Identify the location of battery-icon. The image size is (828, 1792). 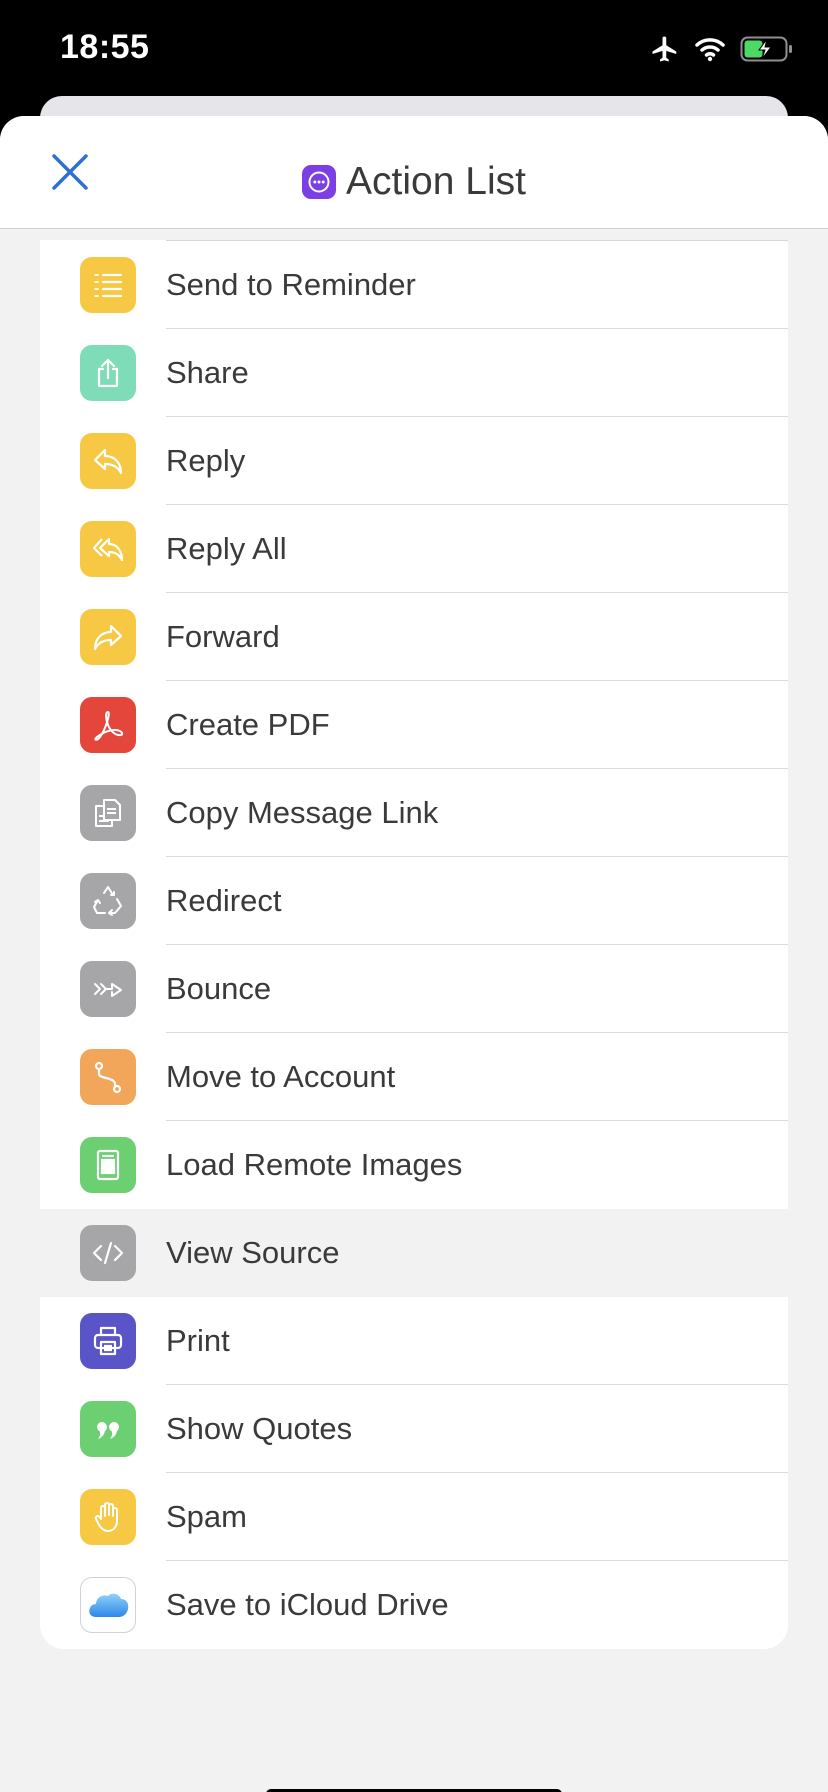
(767, 51).